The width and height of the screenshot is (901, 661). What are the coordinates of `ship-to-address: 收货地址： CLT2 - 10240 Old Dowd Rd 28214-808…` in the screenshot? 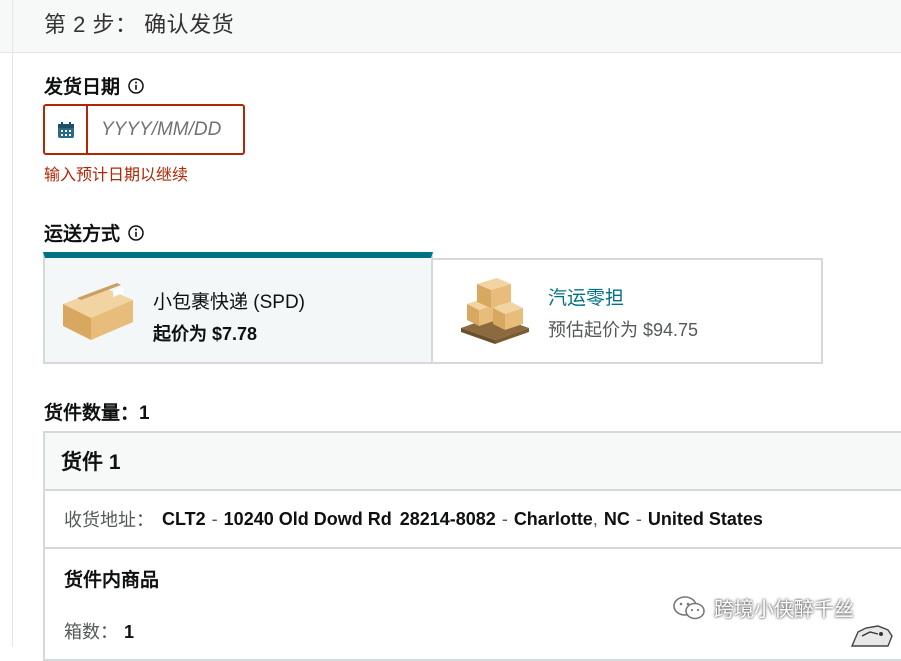 It's located at (473, 520).